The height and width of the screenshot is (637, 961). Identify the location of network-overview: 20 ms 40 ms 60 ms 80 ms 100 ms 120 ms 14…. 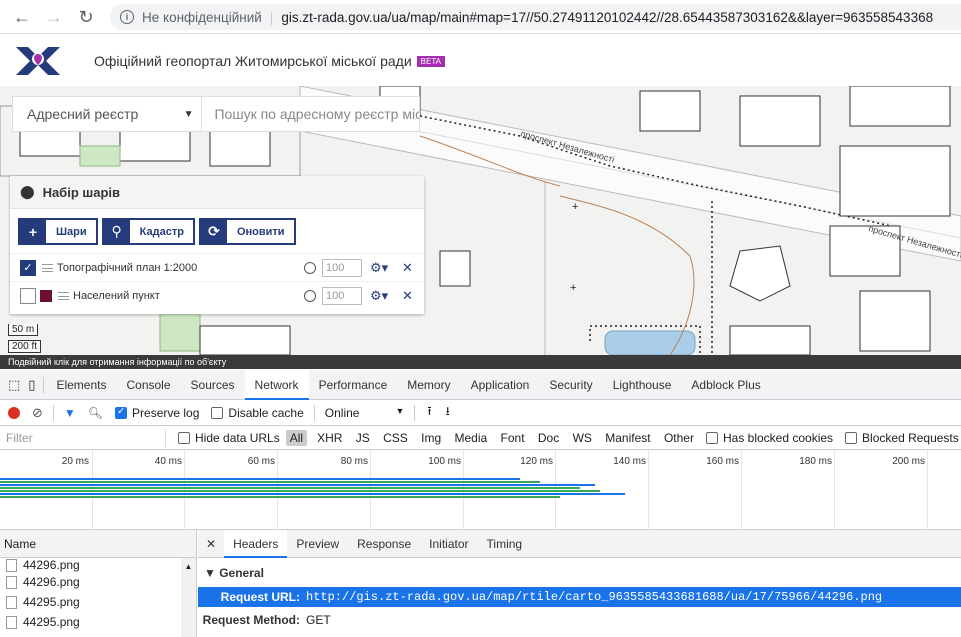
(480, 490).